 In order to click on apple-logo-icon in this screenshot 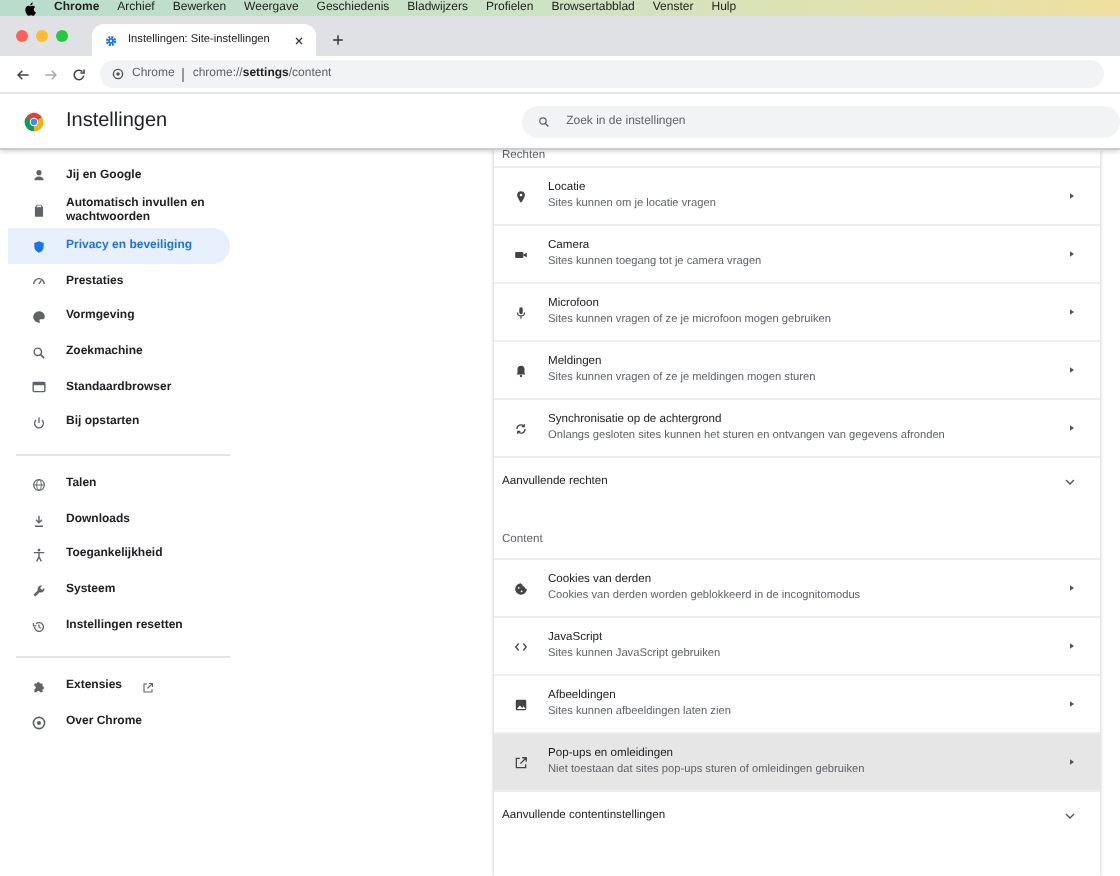, I will do `click(30, 8)`.